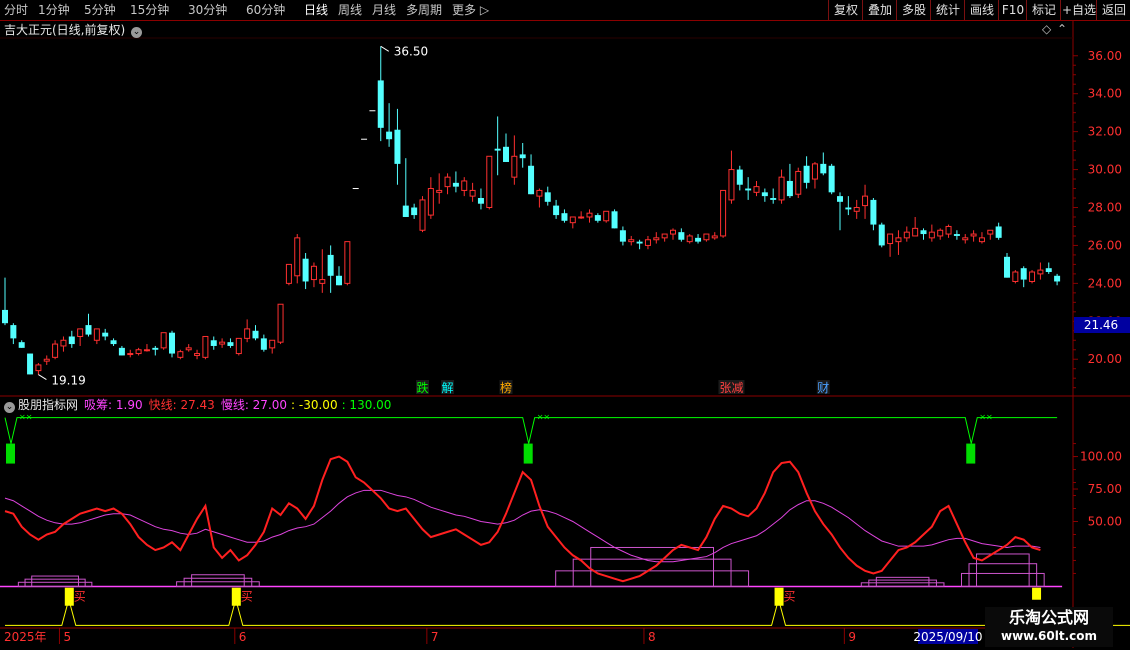 This screenshot has height=650, width=1130. What do you see at coordinates (1105, 245) in the screenshot?
I see `price-tick-label: 26.00` at bounding box center [1105, 245].